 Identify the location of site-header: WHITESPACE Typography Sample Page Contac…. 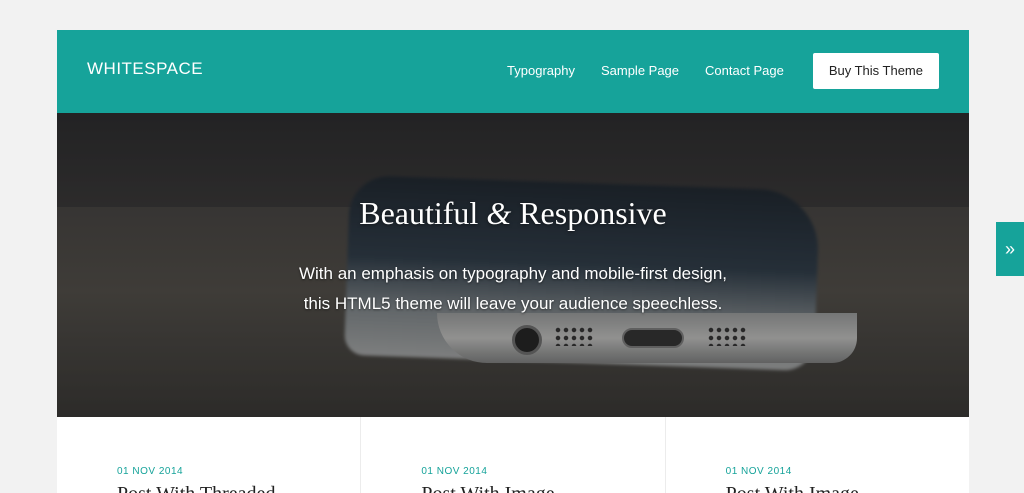
(513, 71).